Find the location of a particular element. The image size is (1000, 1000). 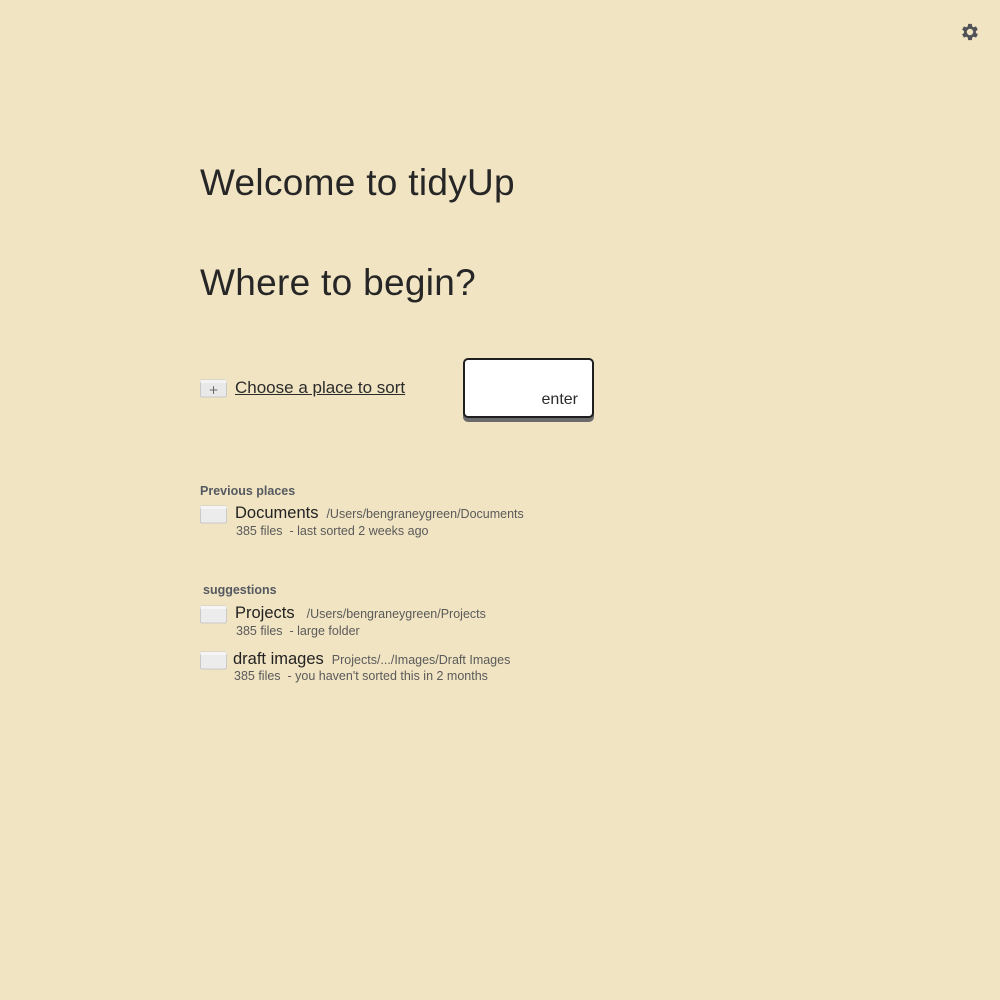

place-path: Projects/.../Images/Draft Images is located at coordinates (421, 660).